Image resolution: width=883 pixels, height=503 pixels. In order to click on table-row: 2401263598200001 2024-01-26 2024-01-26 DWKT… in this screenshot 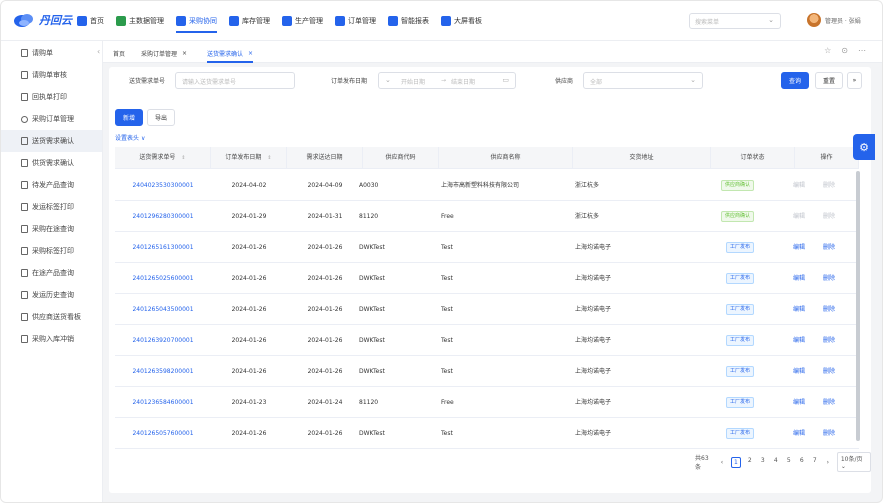, I will do `click(487, 371)`.